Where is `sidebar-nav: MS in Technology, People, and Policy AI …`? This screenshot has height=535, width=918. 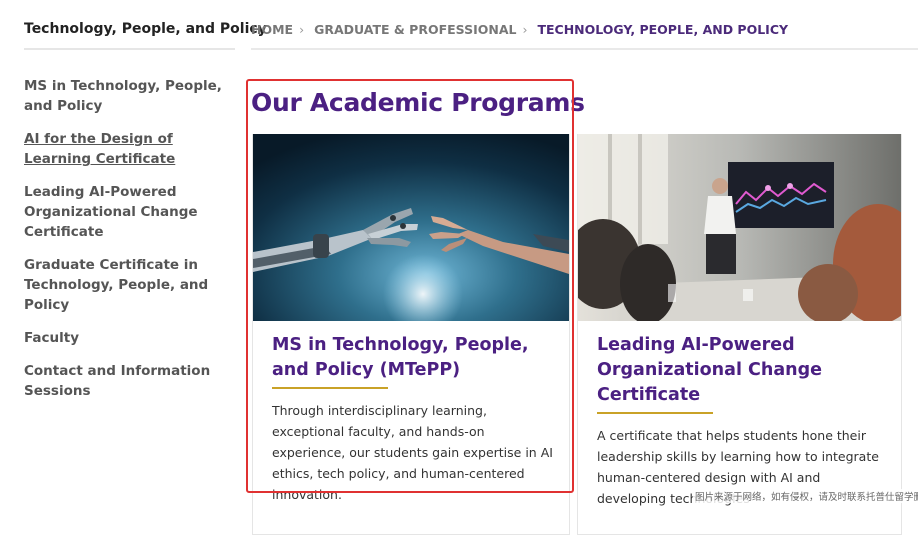 sidebar-nav: MS in Technology, People, and Policy AI … is located at coordinates (130, 245).